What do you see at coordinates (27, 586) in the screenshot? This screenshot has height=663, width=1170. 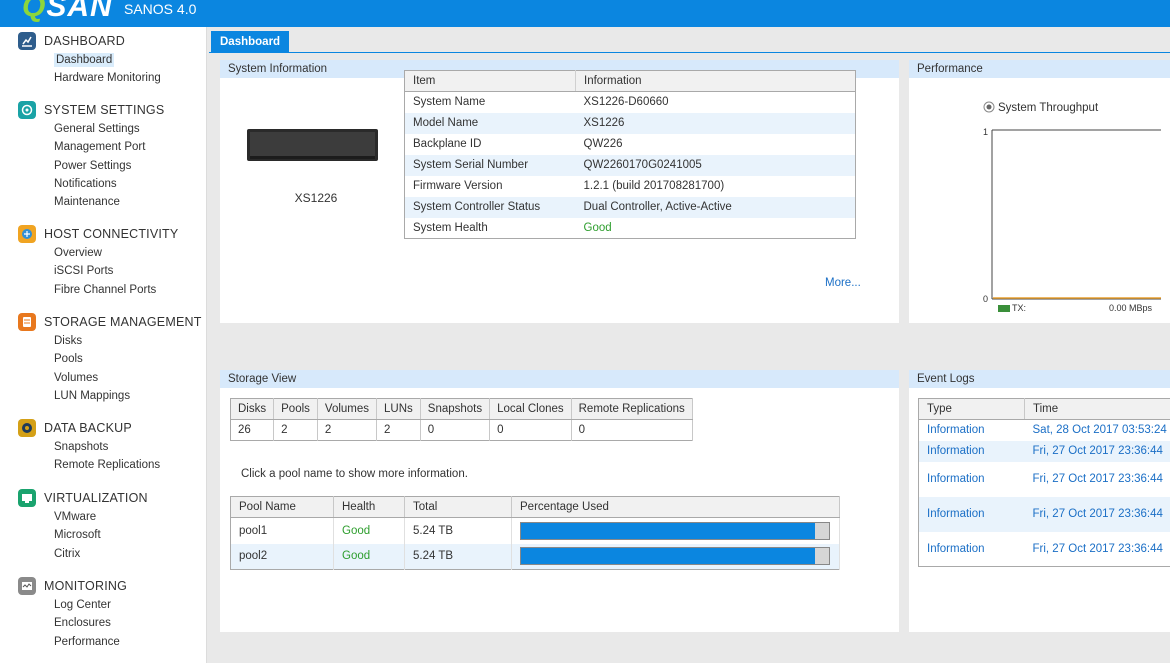 I see `monitoring-icon` at bounding box center [27, 586].